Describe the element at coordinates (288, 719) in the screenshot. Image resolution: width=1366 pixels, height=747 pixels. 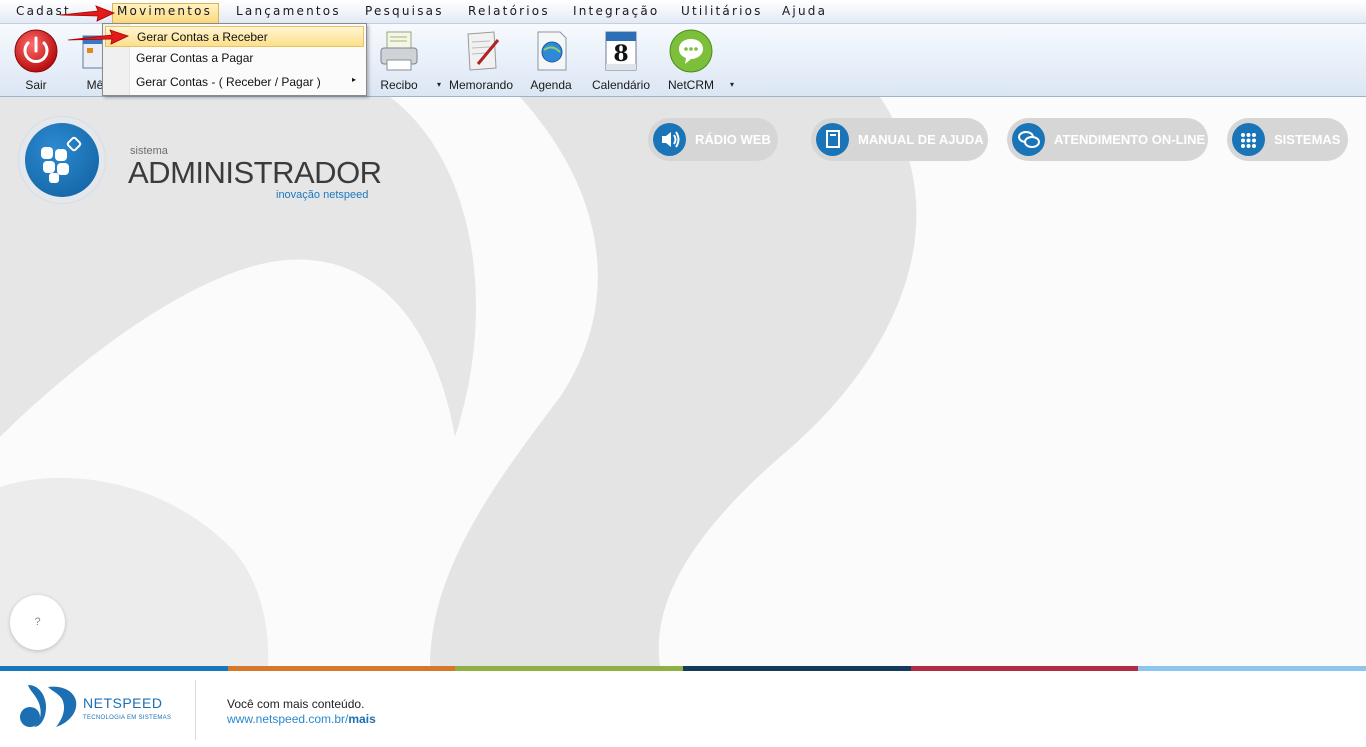
I see `footer-link-base: www.netspeed.com.br/` at that location.